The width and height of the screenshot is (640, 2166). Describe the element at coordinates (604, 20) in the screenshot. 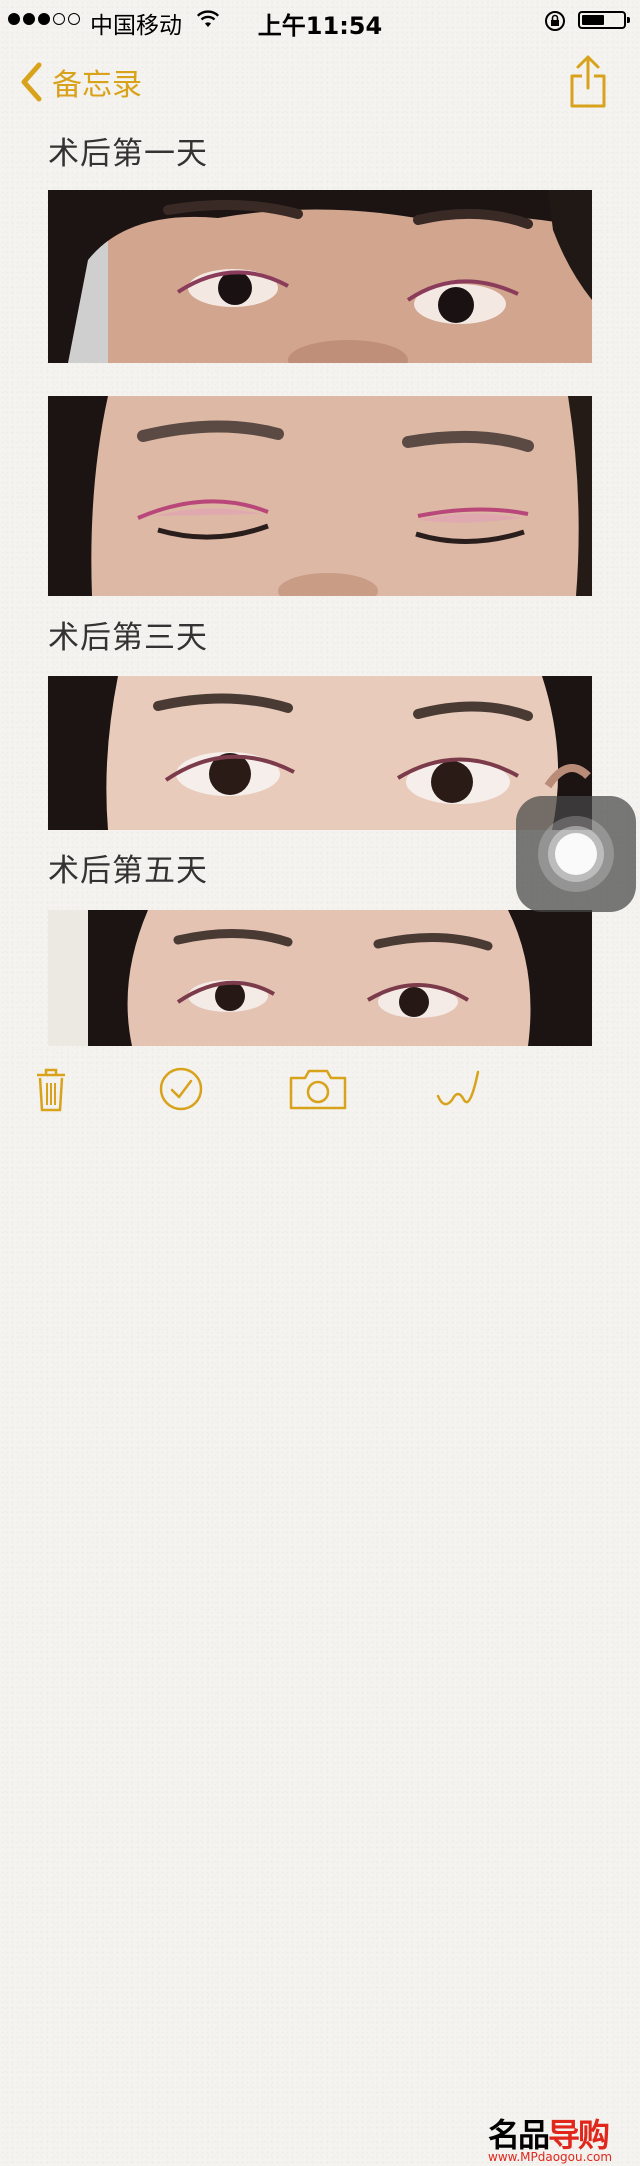

I see `battery-icon` at that location.